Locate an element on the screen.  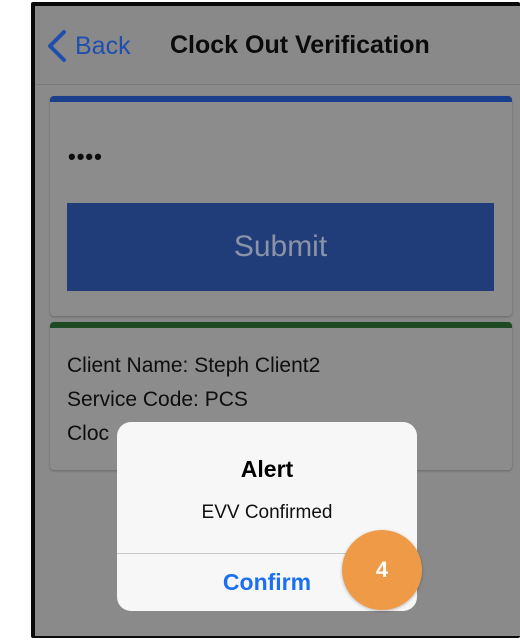
pin-input: •••• is located at coordinates (85, 157).